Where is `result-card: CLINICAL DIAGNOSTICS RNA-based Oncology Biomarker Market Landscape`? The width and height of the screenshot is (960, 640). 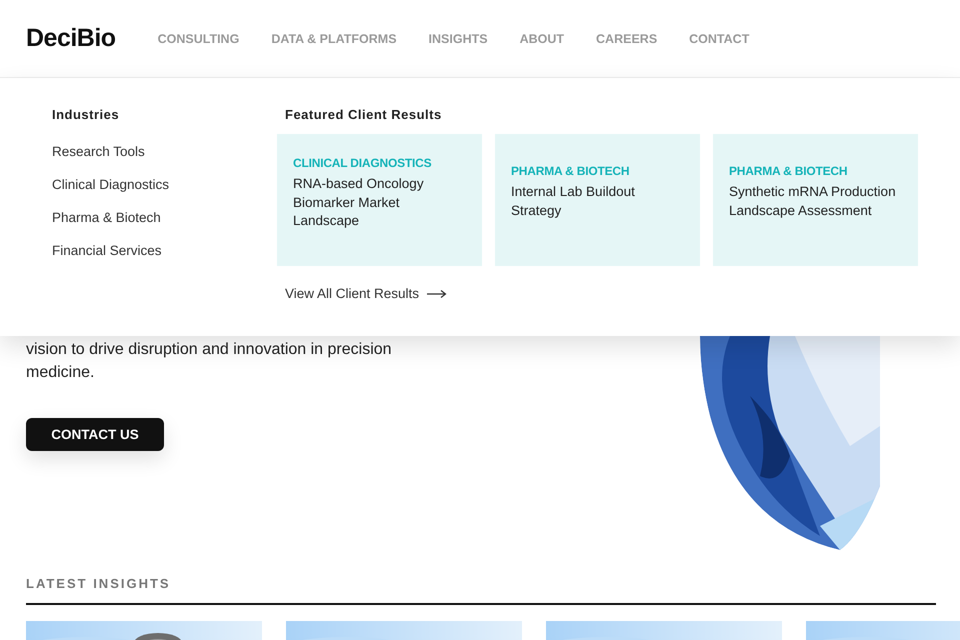
result-card: CLINICAL DIAGNOSTICS RNA-based Oncology Biomarker Market Landscape is located at coordinates (379, 200).